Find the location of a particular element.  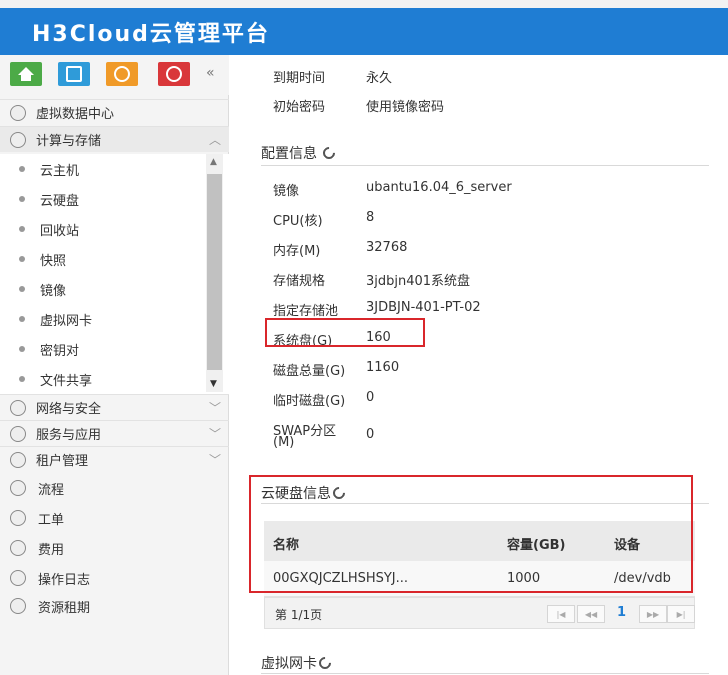

field-label: 临时磁盘(G) is located at coordinates (309, 401).